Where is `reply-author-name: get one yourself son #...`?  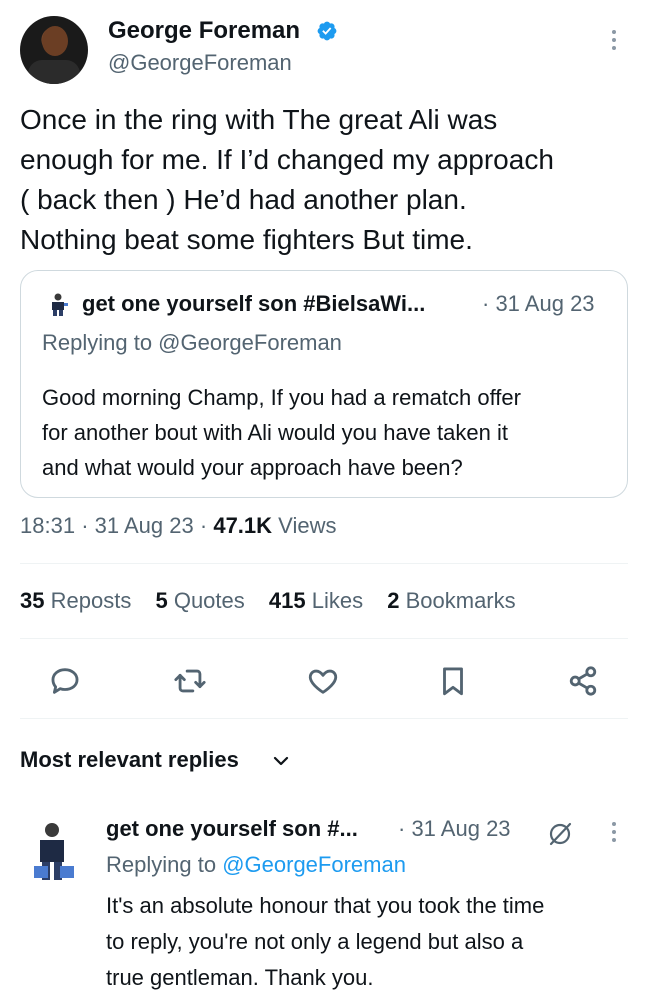 reply-author-name: get one yourself son #... is located at coordinates (232, 829).